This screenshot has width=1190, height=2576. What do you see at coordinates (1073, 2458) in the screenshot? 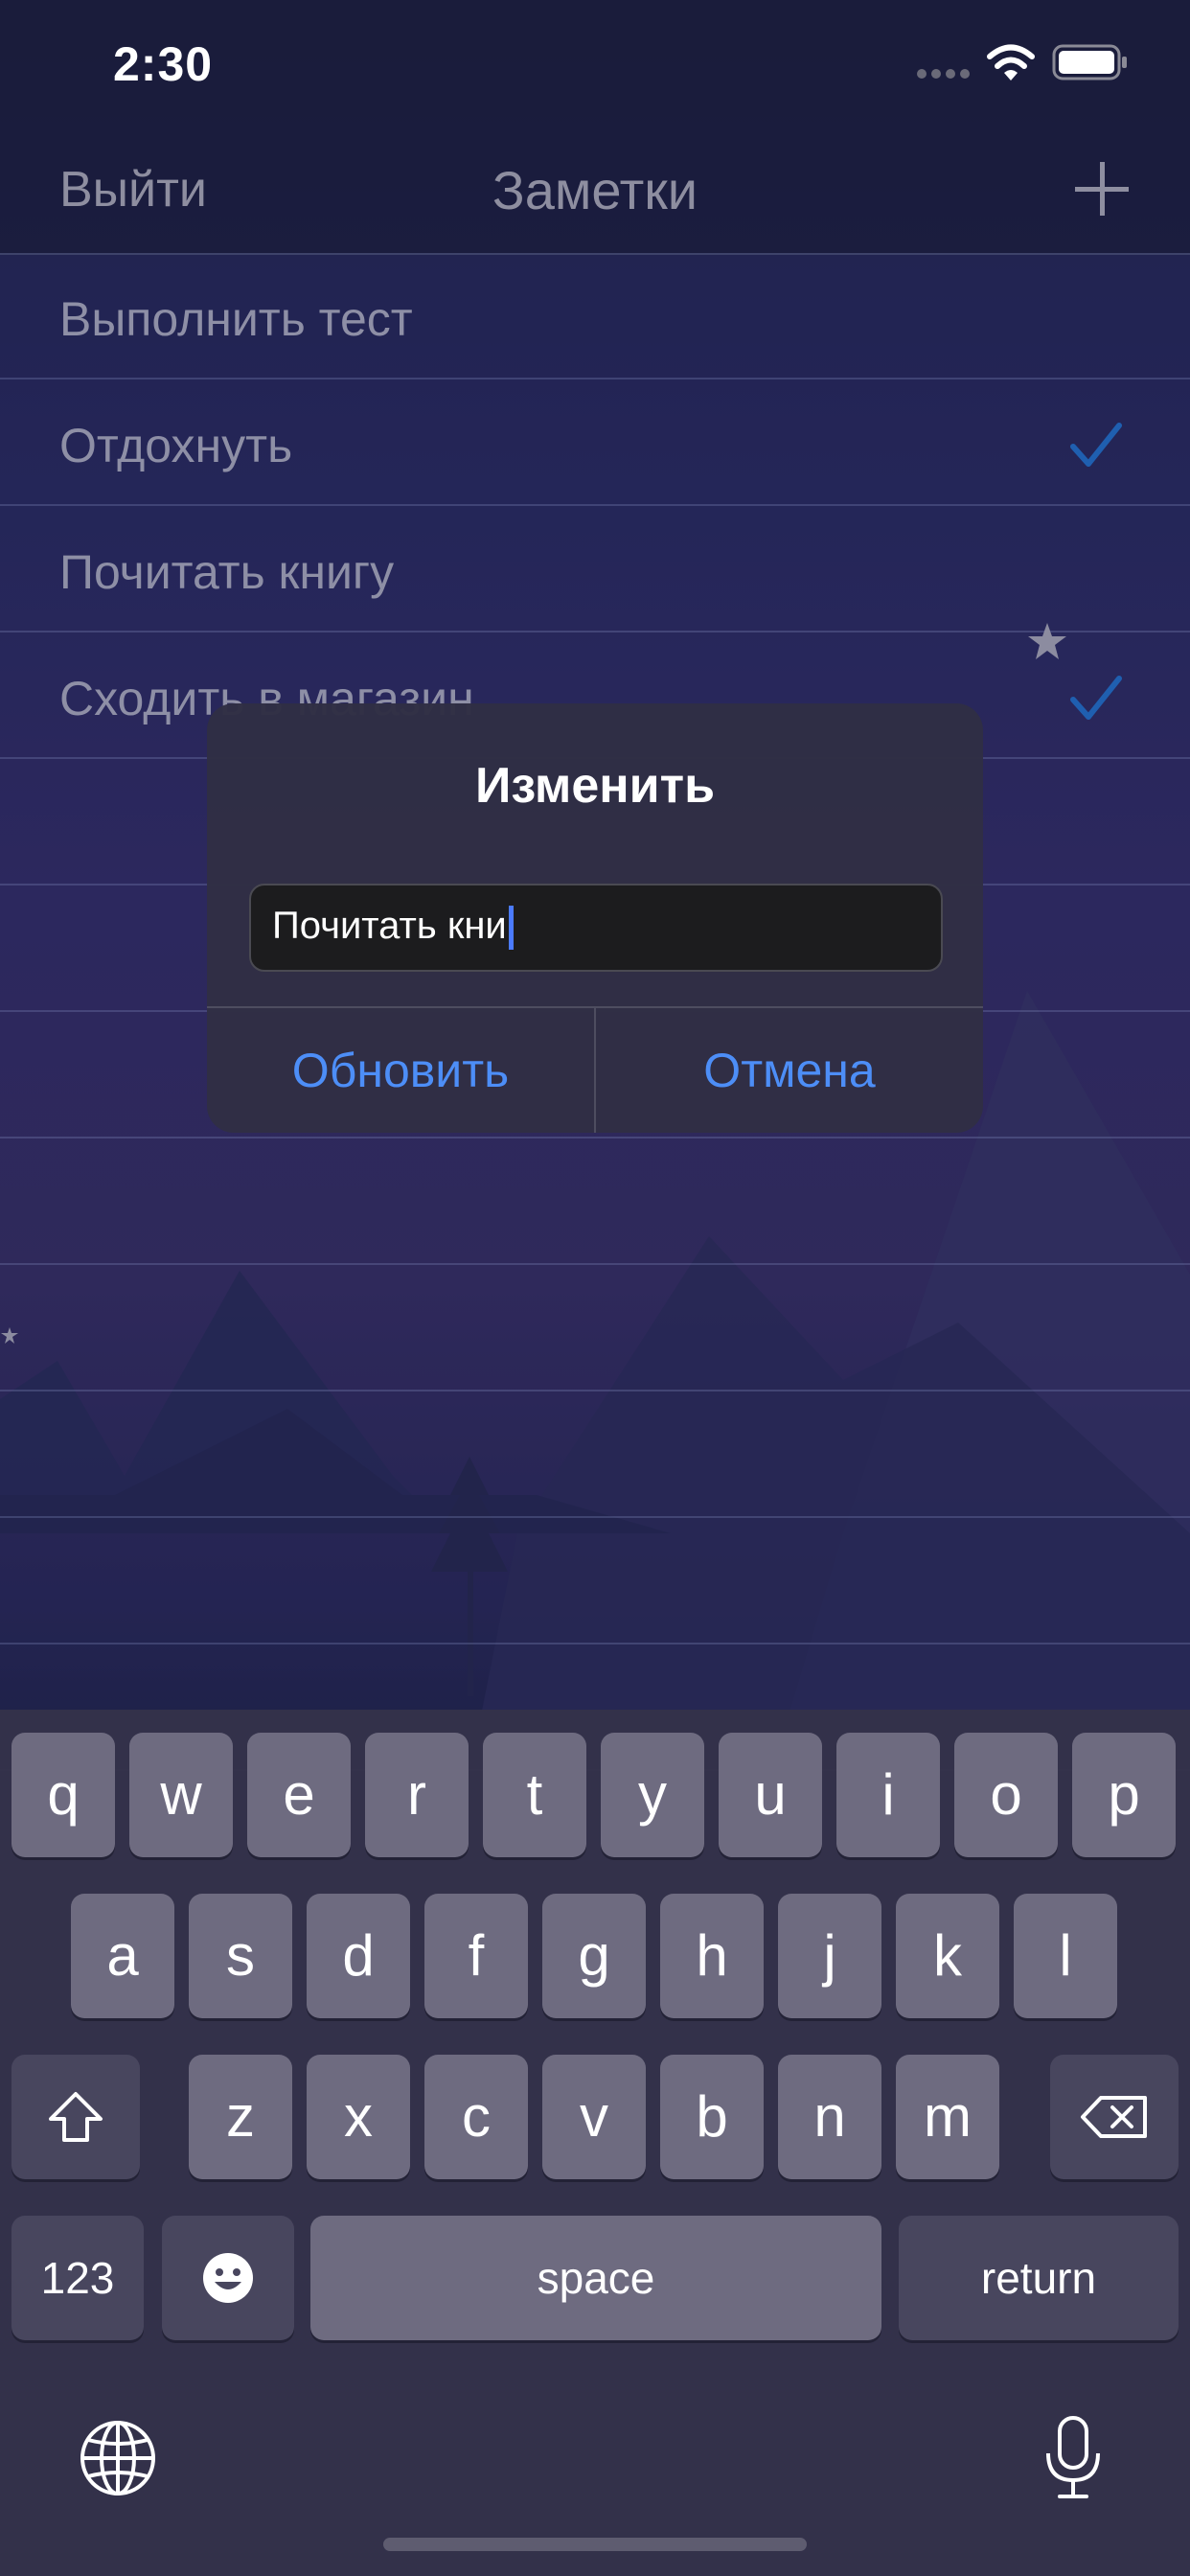
I see `microphone-icon` at bounding box center [1073, 2458].